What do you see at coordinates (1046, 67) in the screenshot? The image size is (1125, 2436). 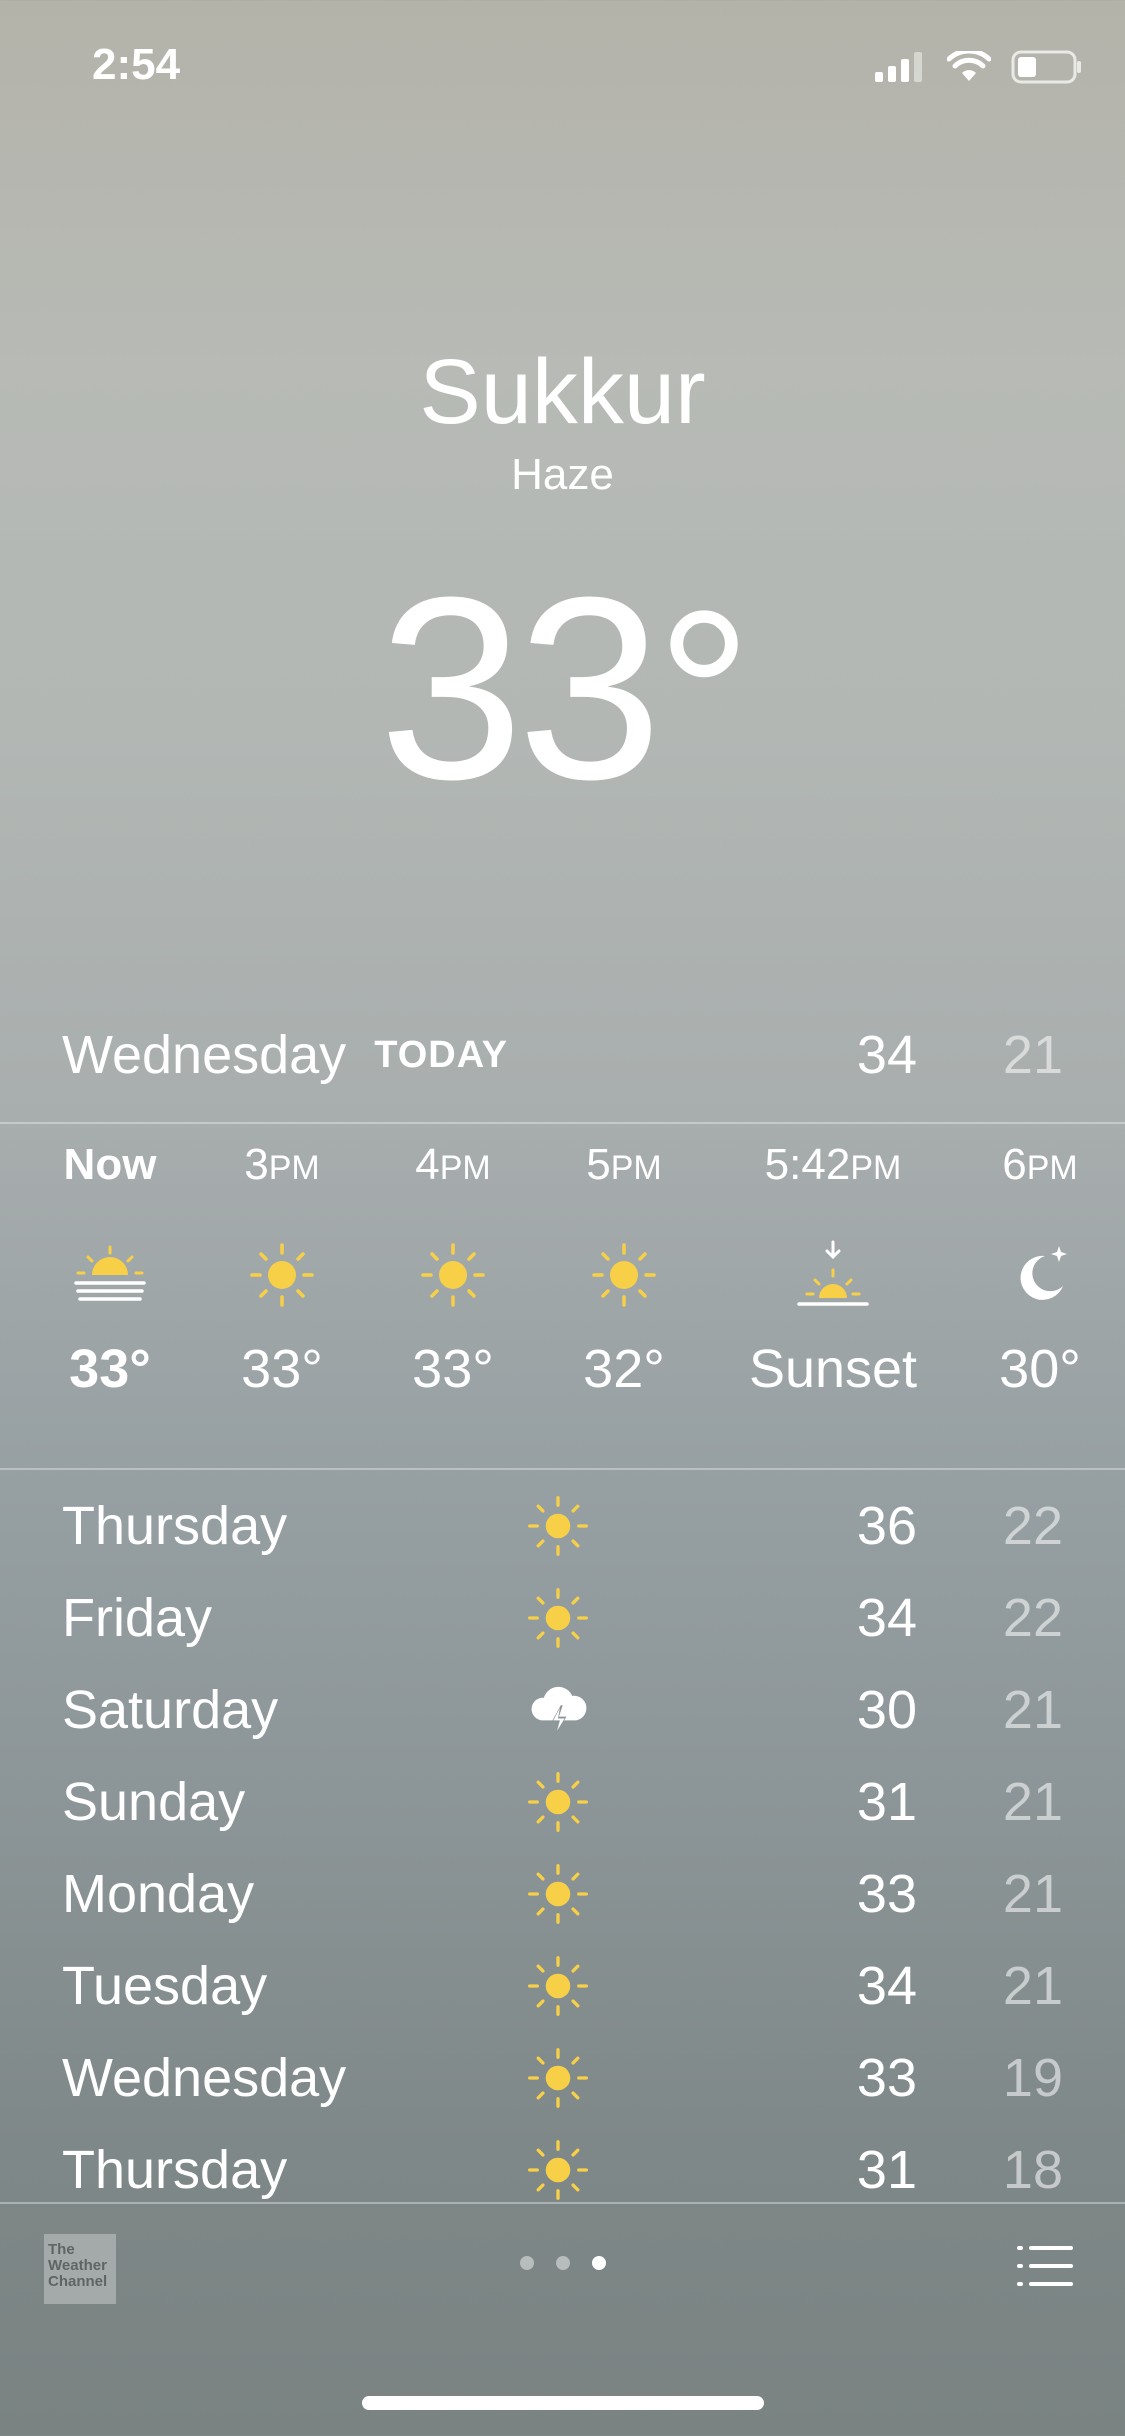 I see `battery-icon` at bounding box center [1046, 67].